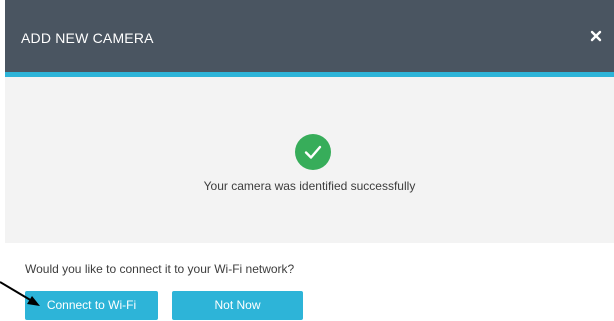  Describe the element at coordinates (596, 36) in the screenshot. I see `close-icon` at that location.